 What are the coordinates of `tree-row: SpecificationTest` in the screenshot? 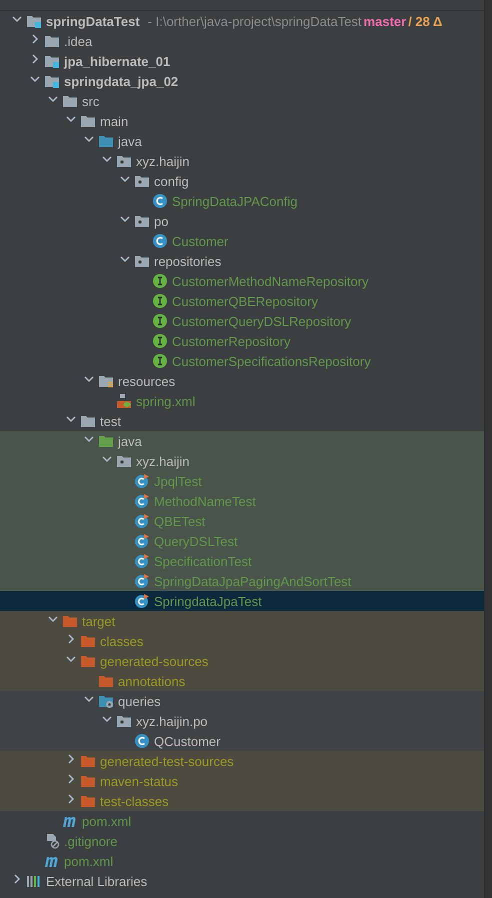 It's located at (242, 561).